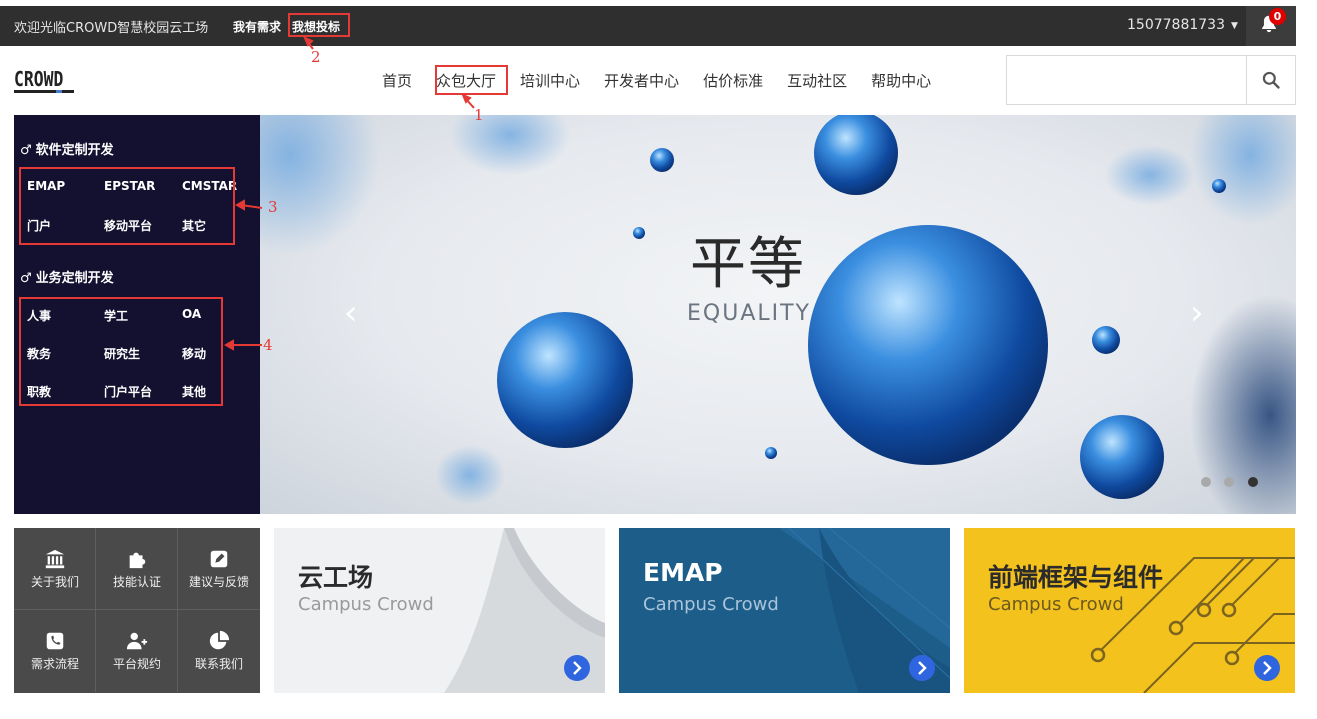  What do you see at coordinates (219, 640) in the screenshot?
I see `pie-chart-icon` at bounding box center [219, 640].